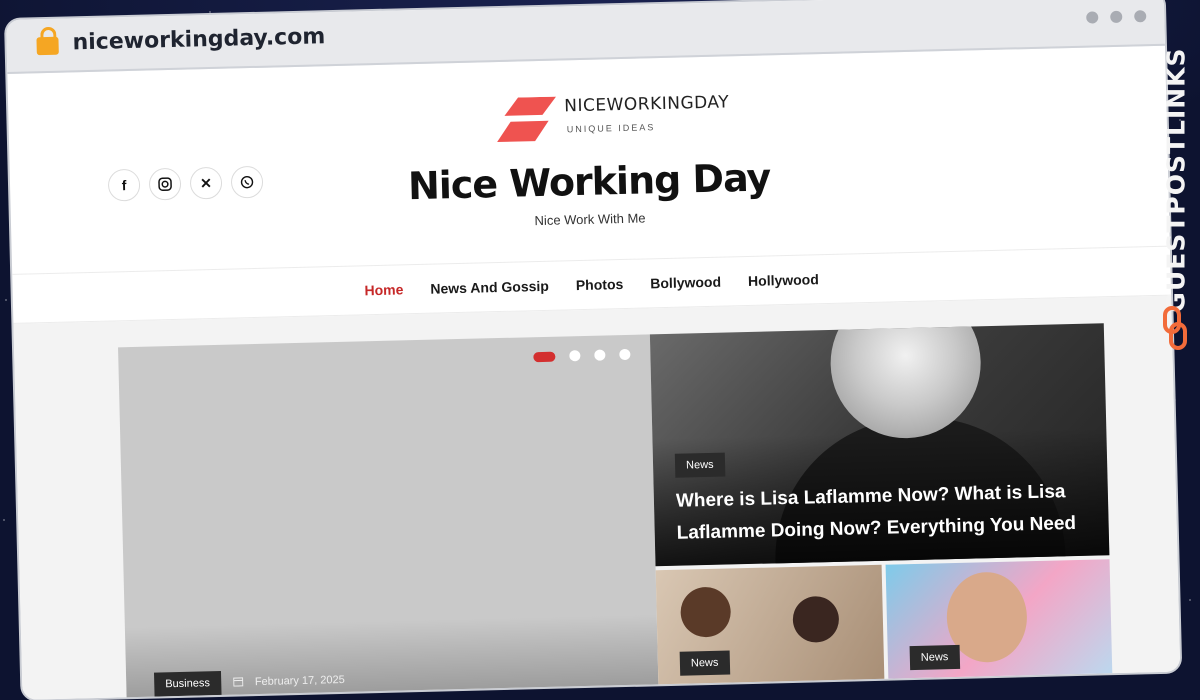 Image resolution: width=1200 pixels, height=700 pixels. What do you see at coordinates (581, 355) in the screenshot?
I see `slider-pagination` at bounding box center [581, 355].